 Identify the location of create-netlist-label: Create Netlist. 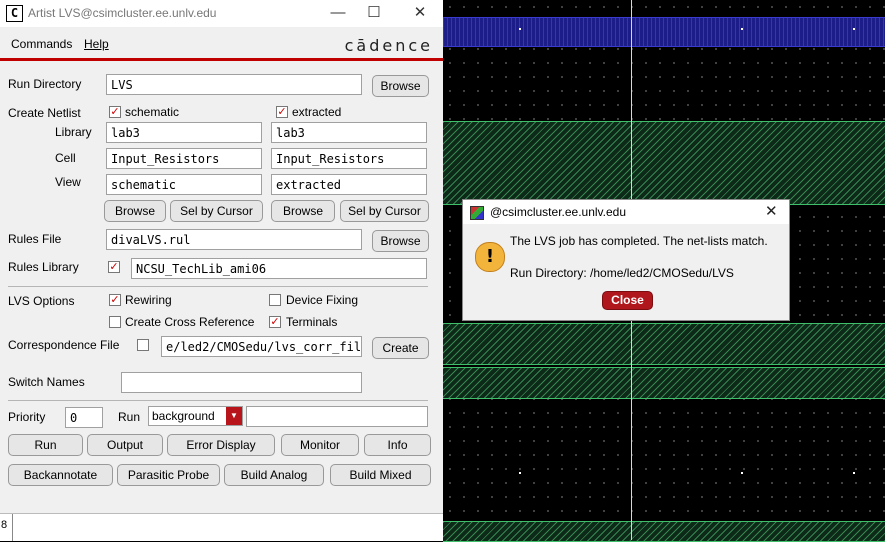
(44, 113).